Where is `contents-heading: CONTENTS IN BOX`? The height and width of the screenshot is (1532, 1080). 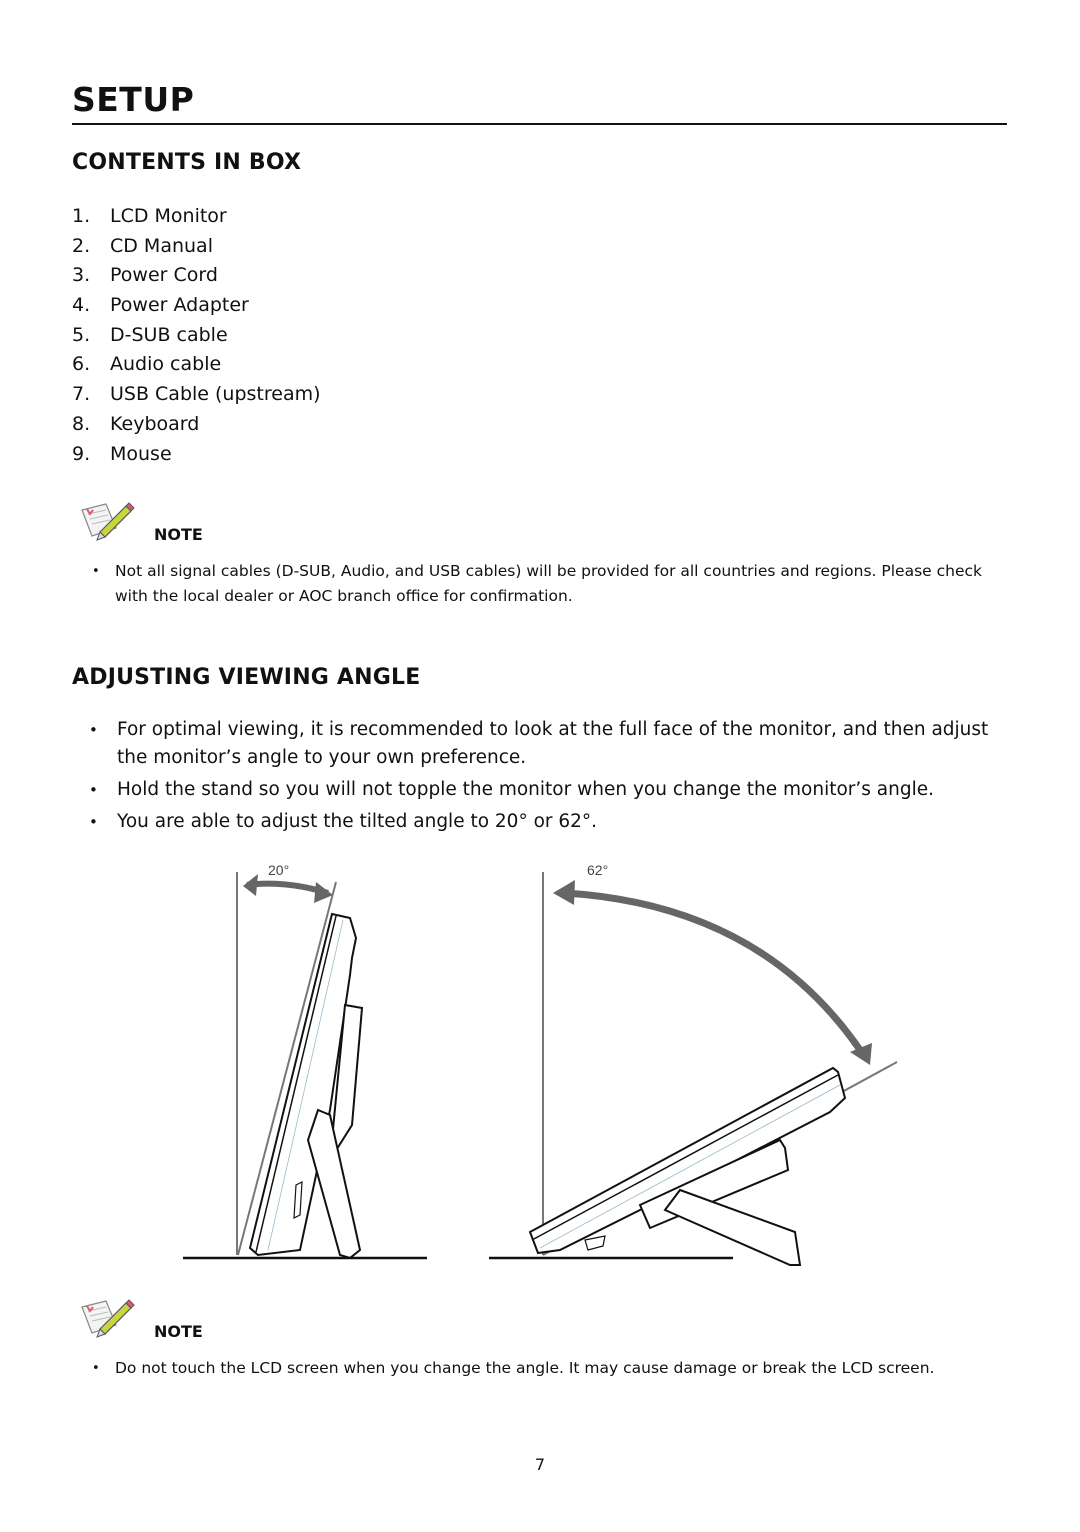 contents-heading: CONTENTS IN BOX is located at coordinates (187, 162).